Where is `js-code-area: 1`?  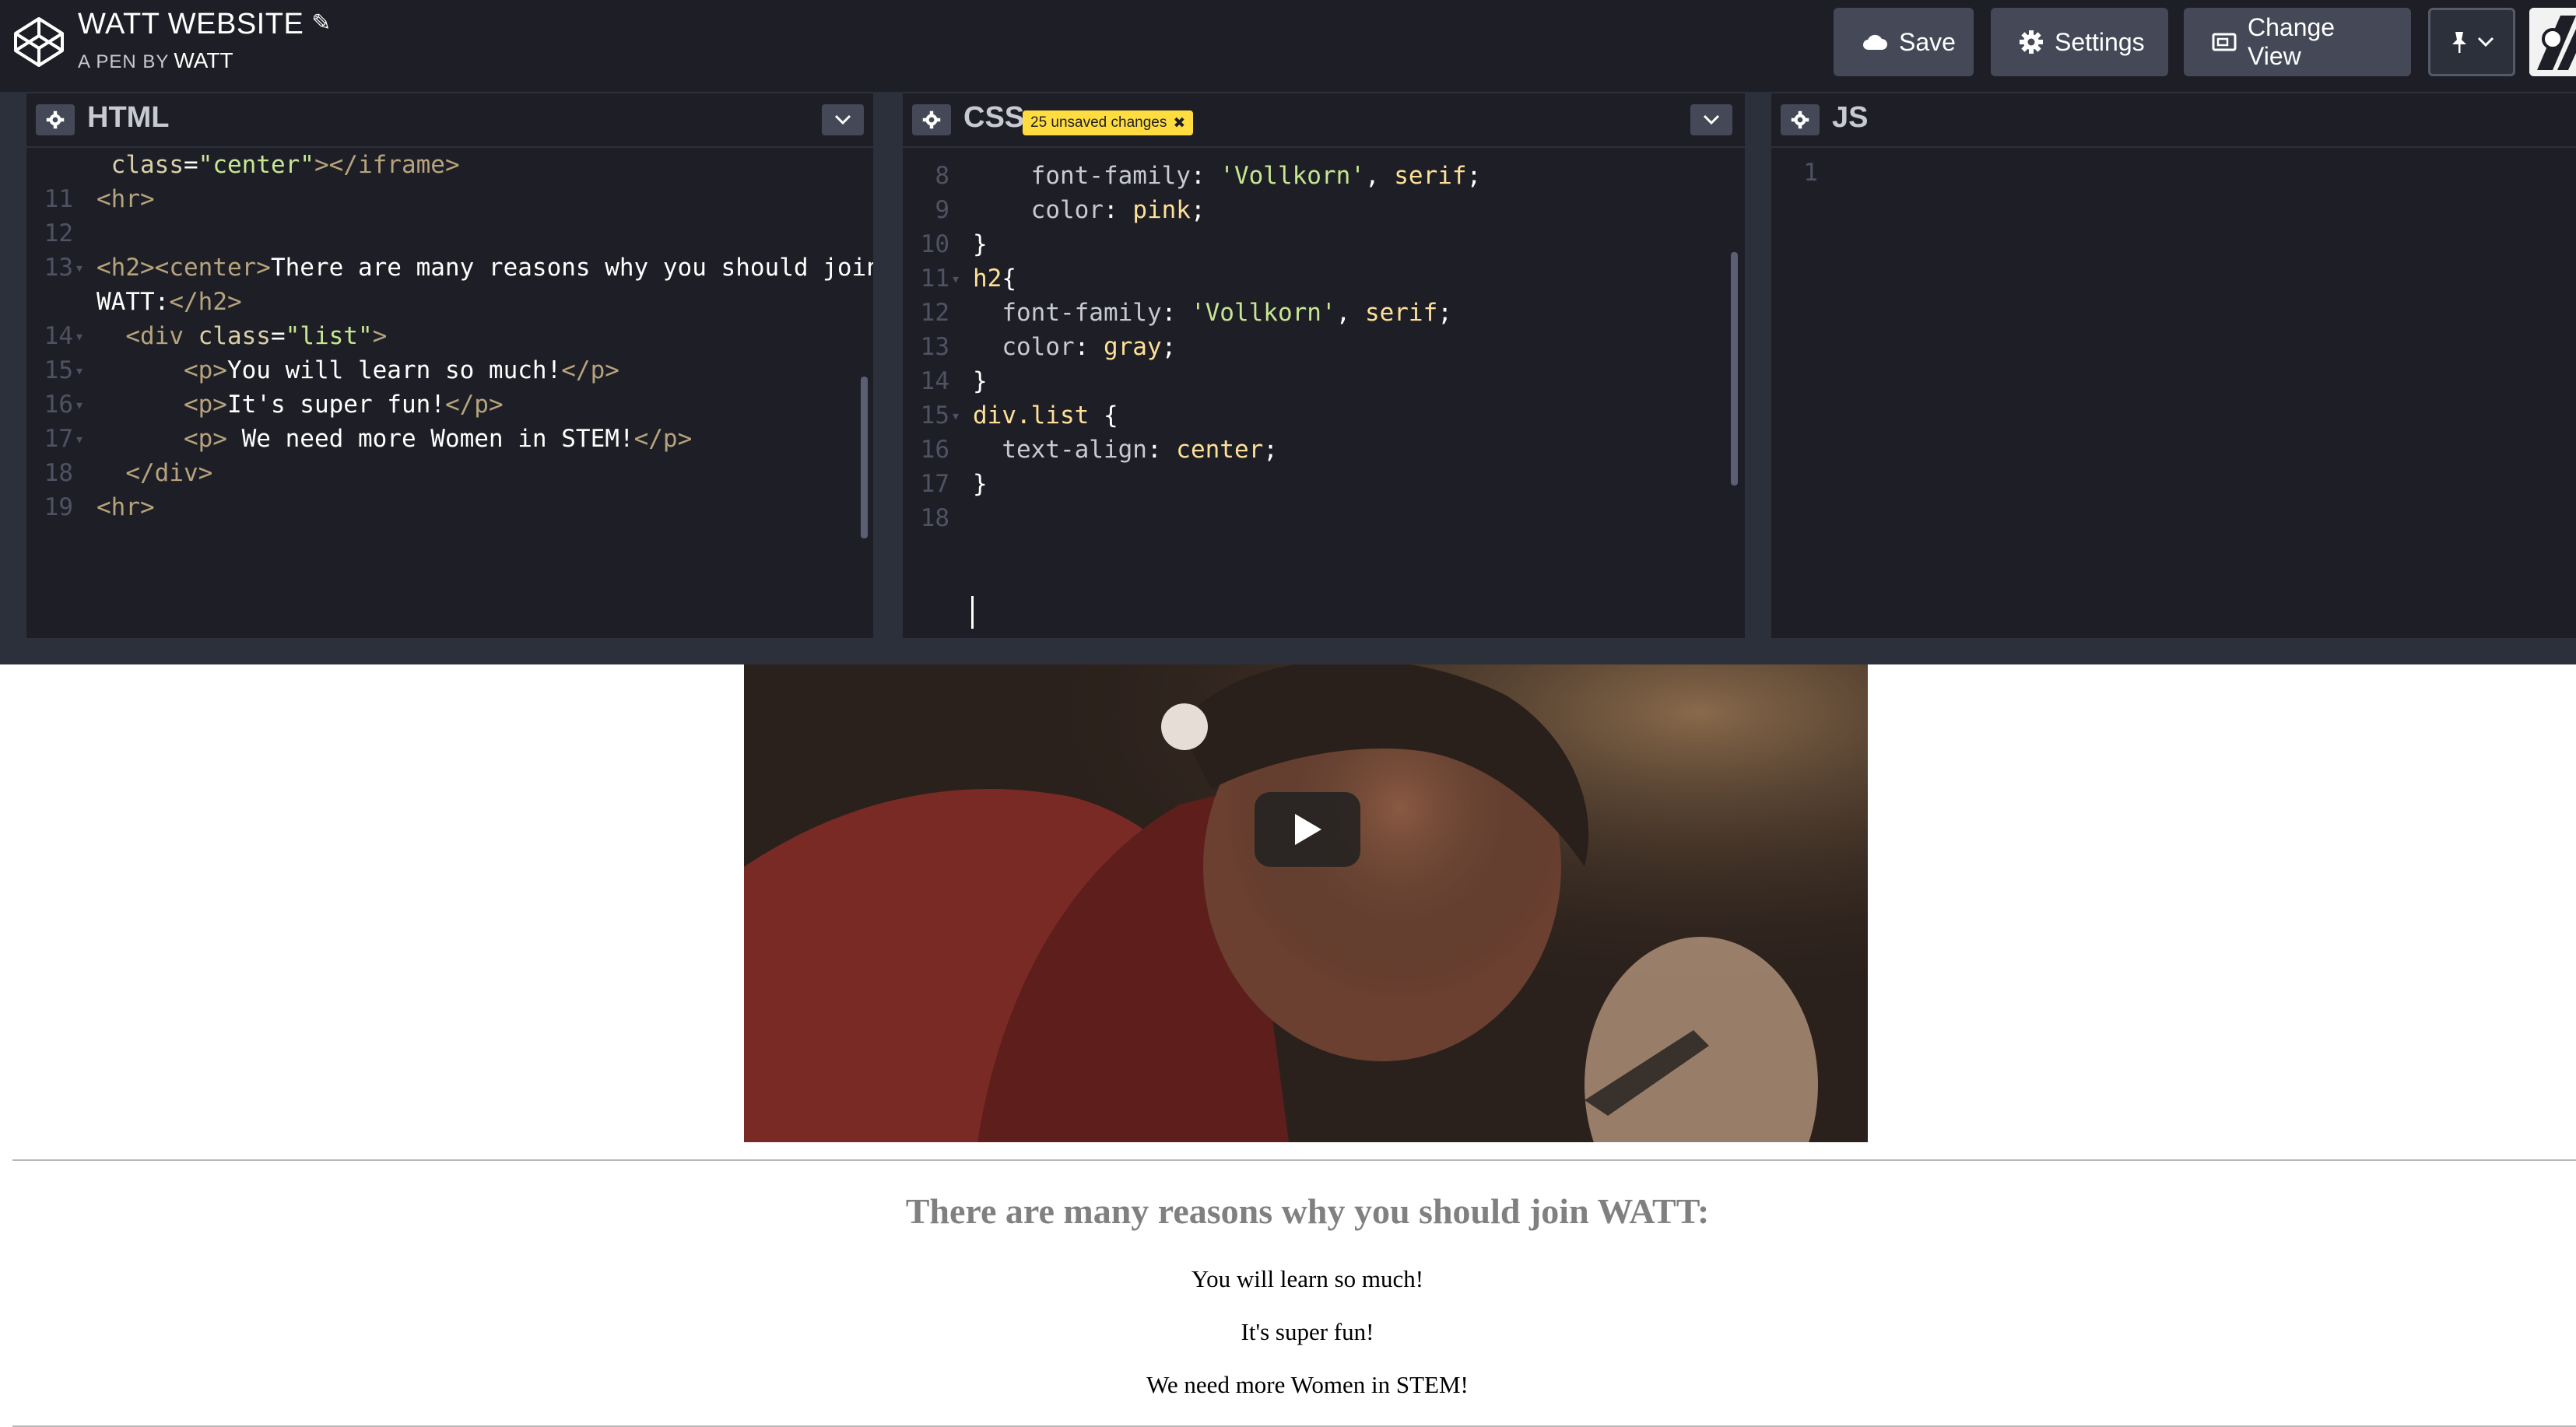 js-code-area: 1 is located at coordinates (2174, 393).